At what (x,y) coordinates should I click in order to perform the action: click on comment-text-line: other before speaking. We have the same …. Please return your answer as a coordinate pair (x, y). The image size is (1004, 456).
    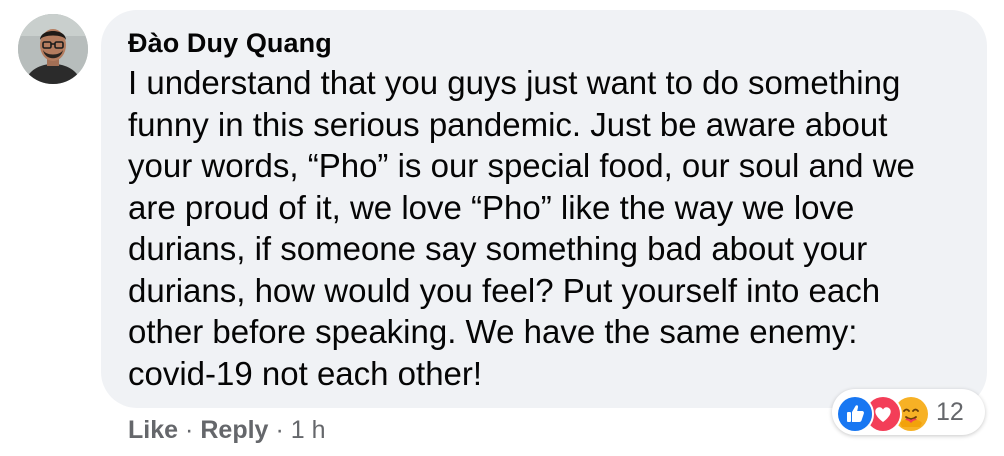
    Looking at the image, I should click on (493, 331).